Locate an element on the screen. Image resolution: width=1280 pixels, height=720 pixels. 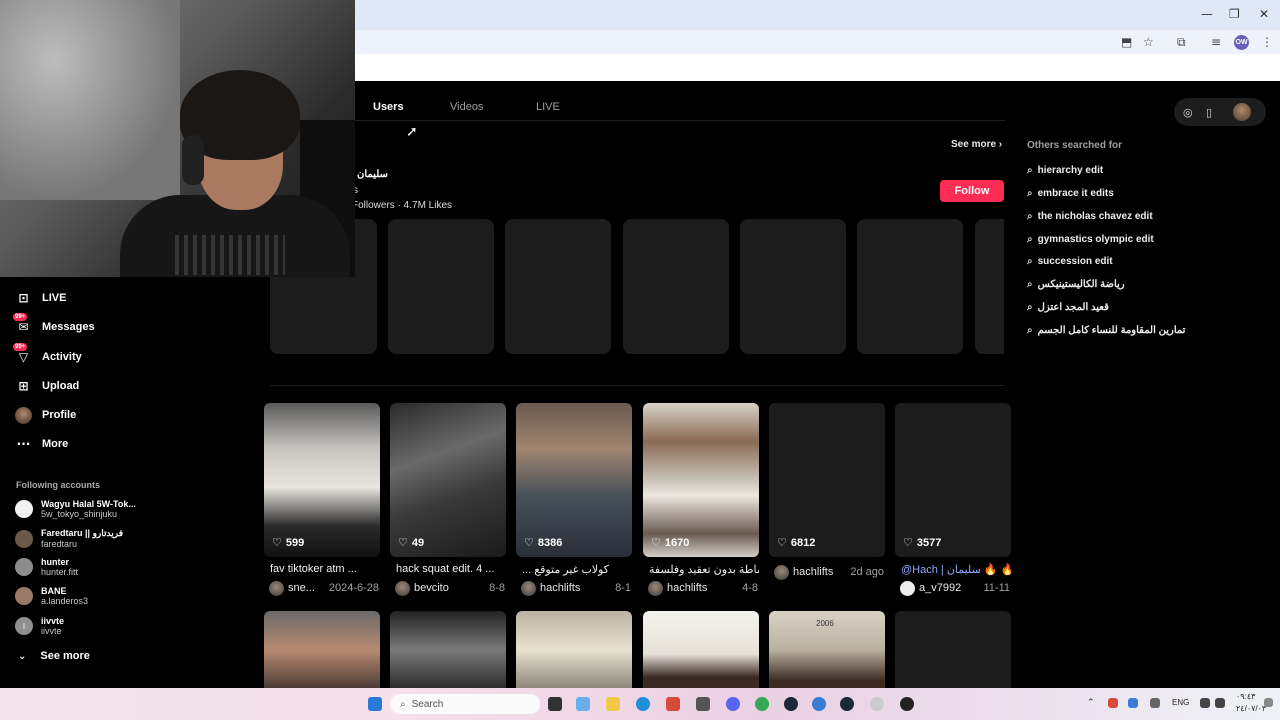
mouse-cursor-icon: ➚ is located at coordinates (412, 132).